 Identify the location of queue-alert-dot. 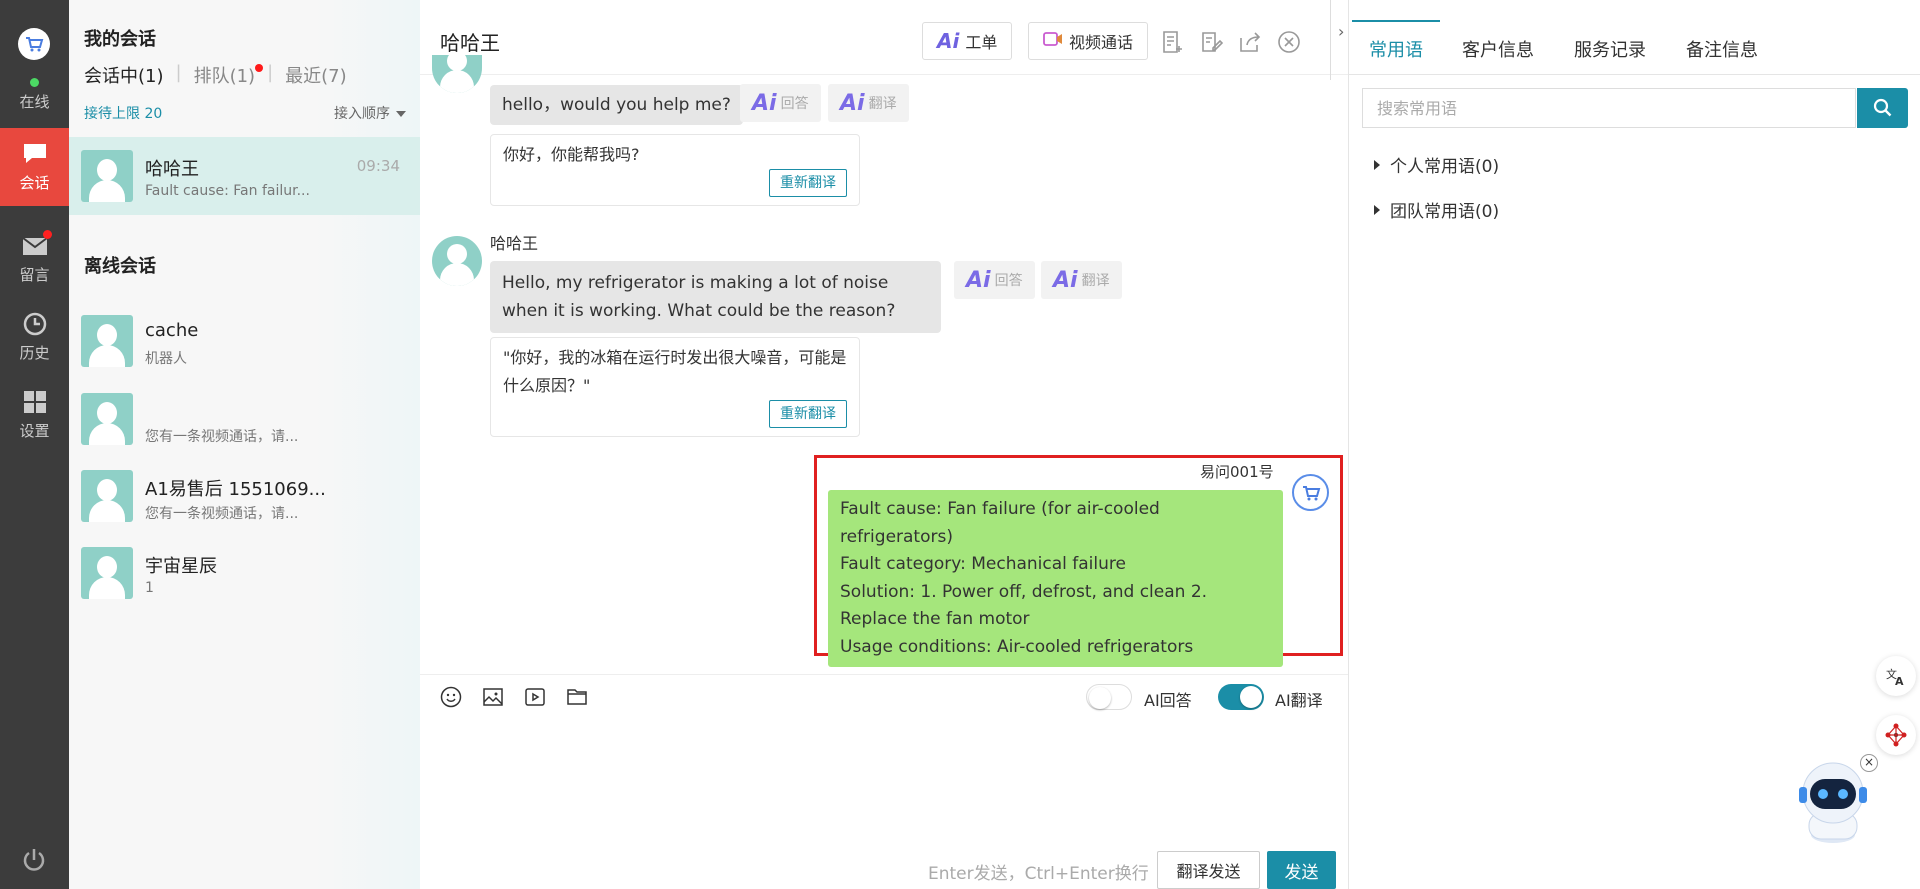
(259, 68).